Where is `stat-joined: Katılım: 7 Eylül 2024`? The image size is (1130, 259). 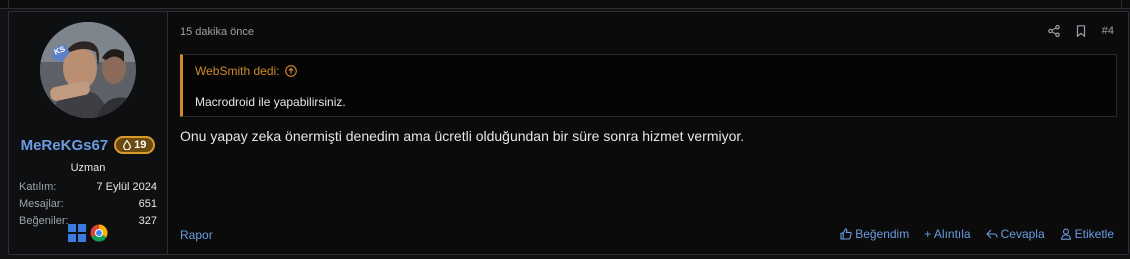 stat-joined: Katılım: 7 Eylül 2024 is located at coordinates (88, 187).